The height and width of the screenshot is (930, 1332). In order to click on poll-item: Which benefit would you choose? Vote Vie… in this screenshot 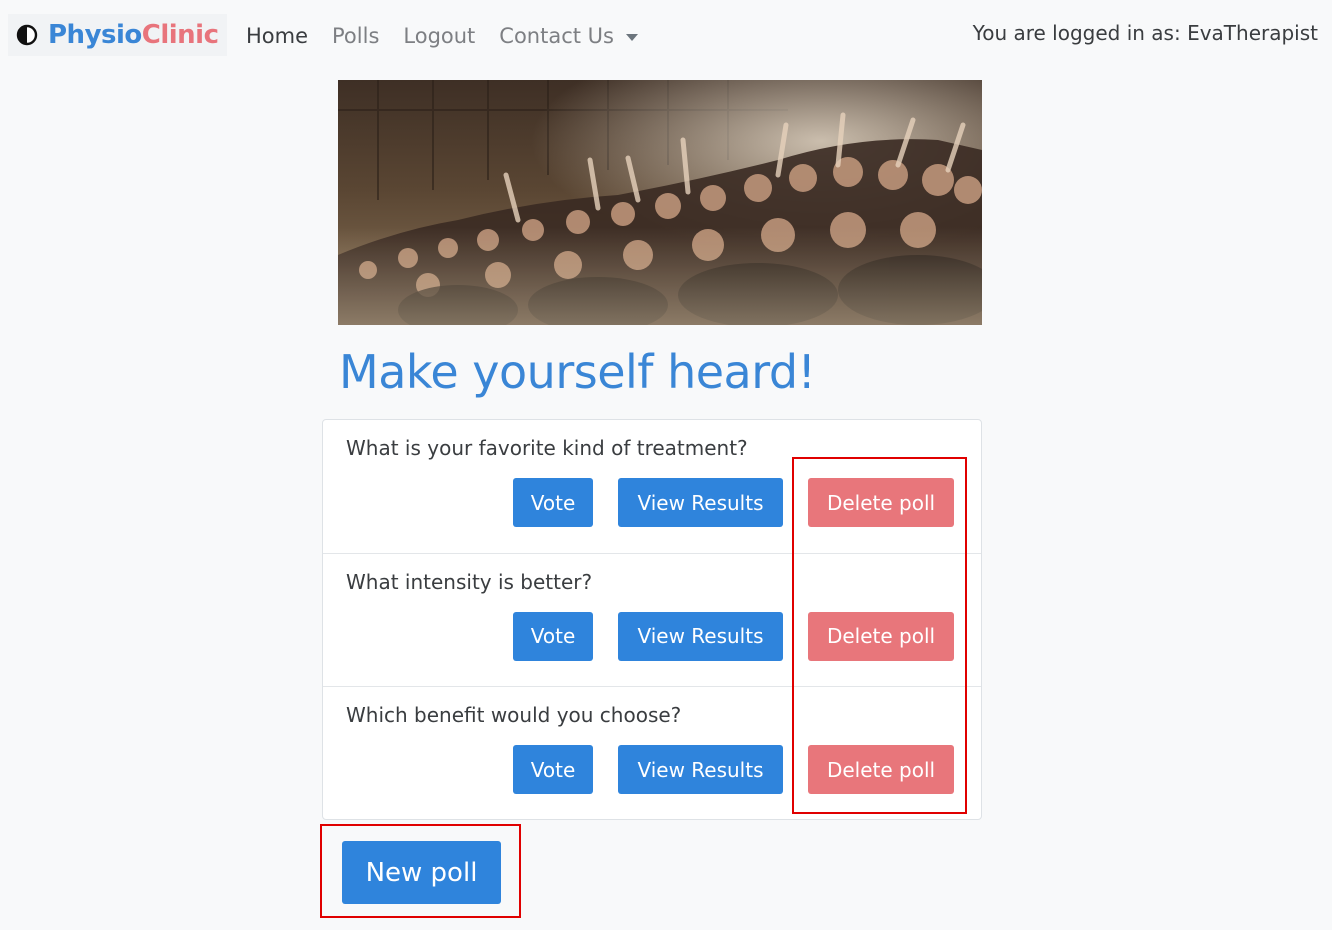, I will do `click(652, 754)`.